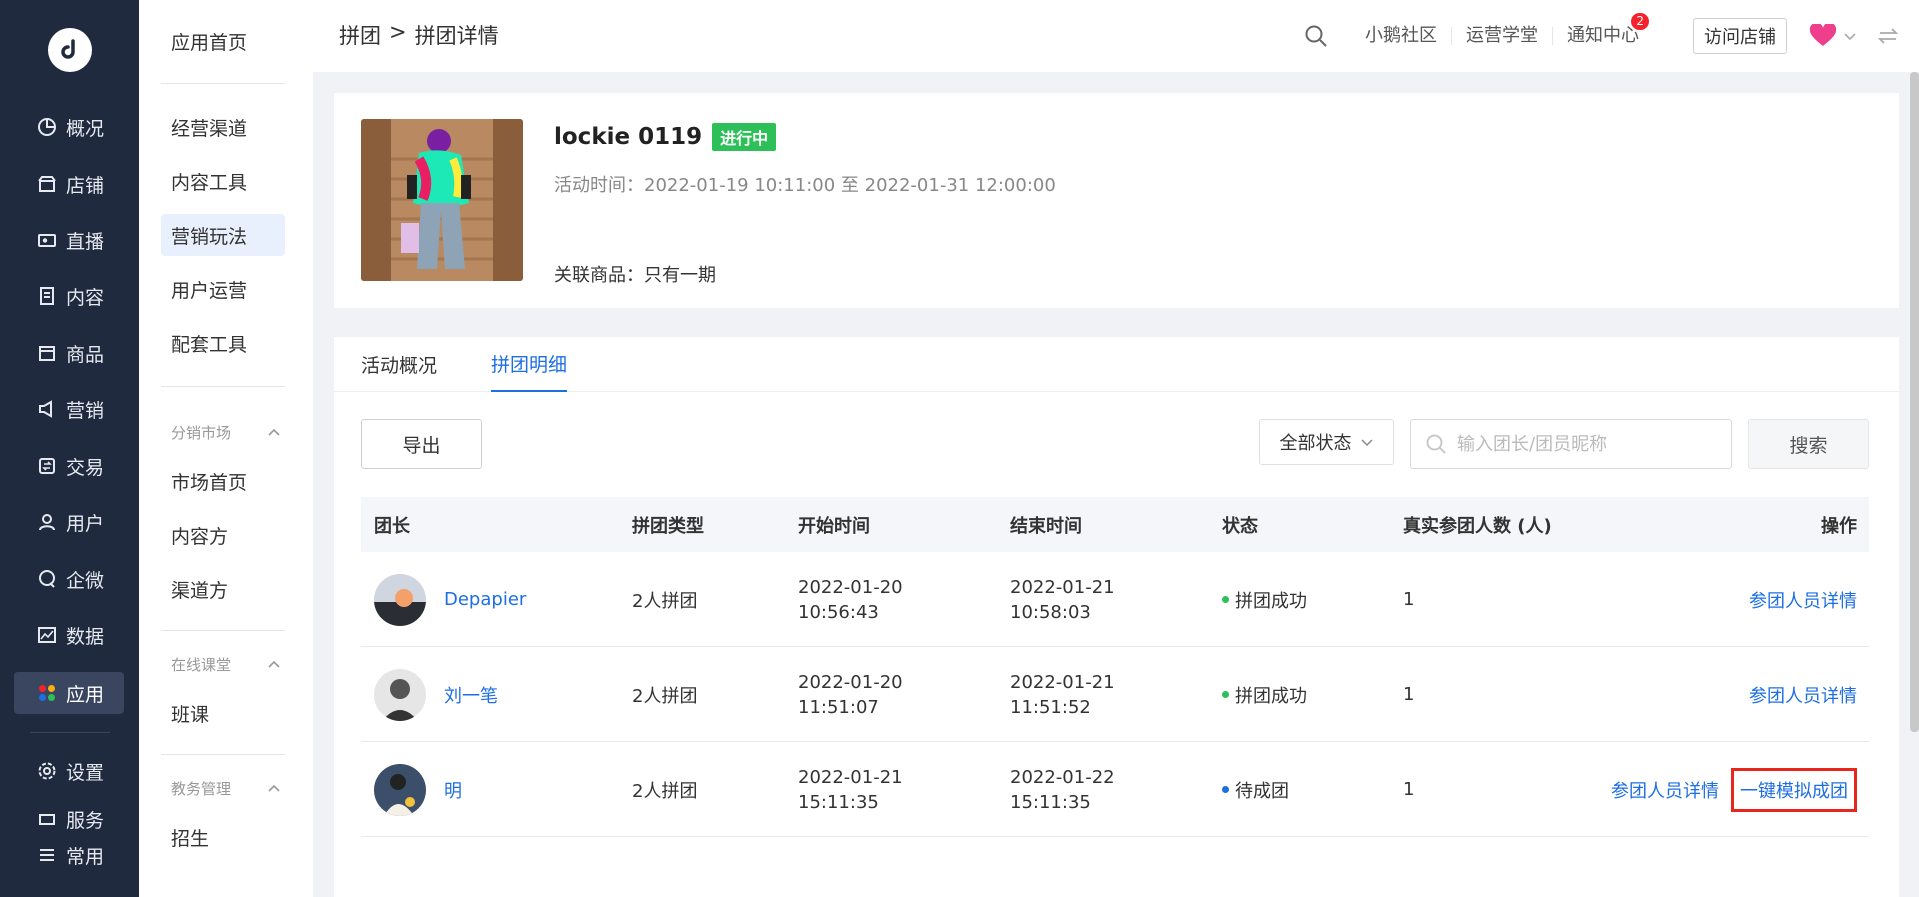 Image resolution: width=1919 pixels, height=897 pixels. Describe the element at coordinates (85, 354) in the screenshot. I see `nav-label: 商品` at that location.